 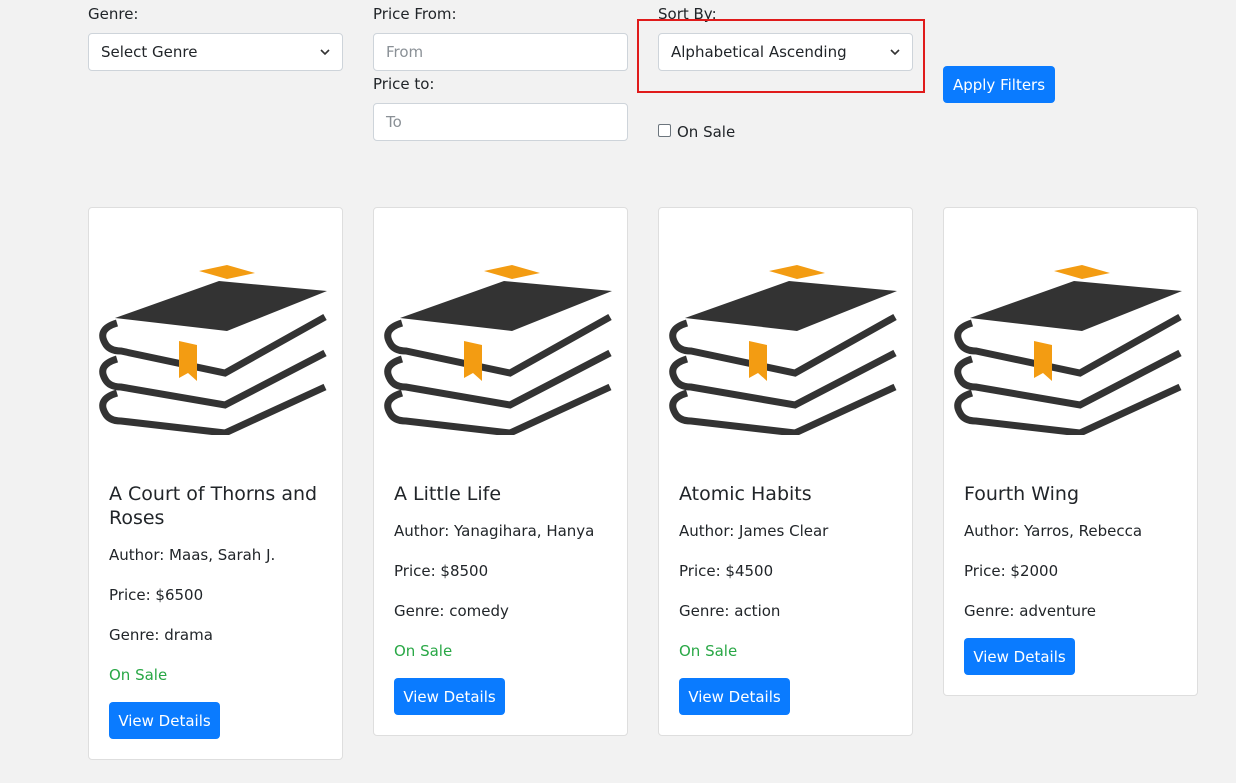 I want to click on book-genre: Genre: drama, so click(x=161, y=635).